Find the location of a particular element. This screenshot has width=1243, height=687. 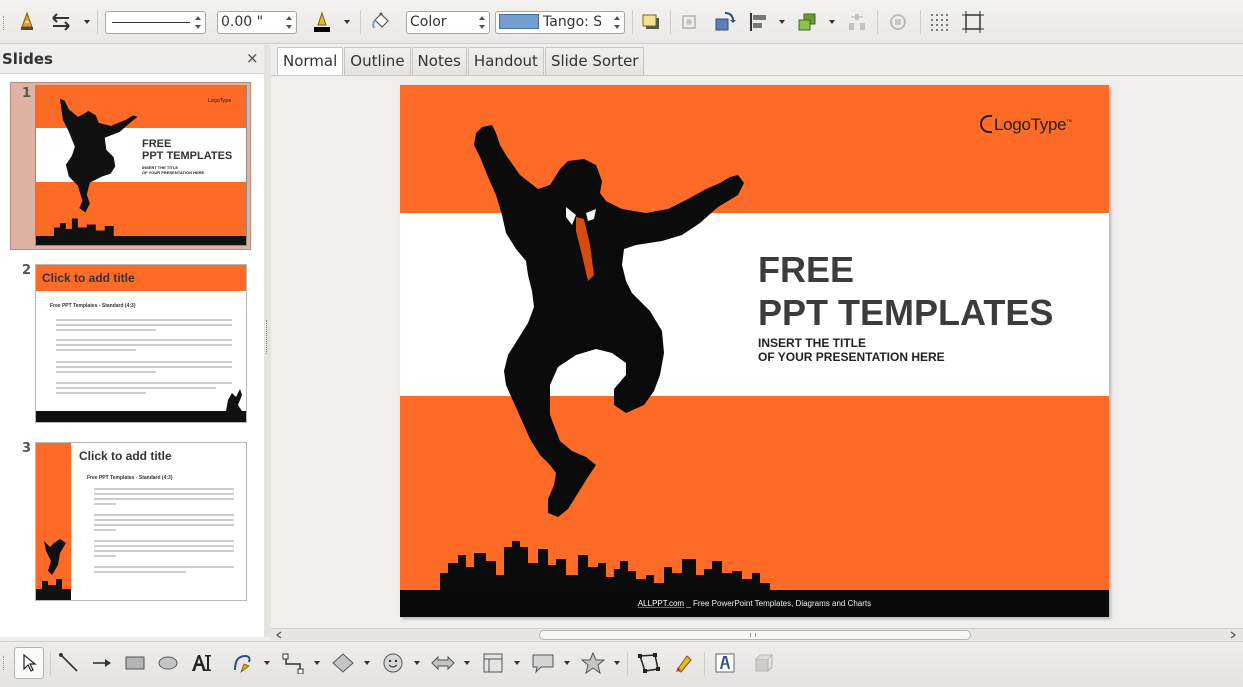

stars-dropdown-icon is located at coordinates (617, 663).